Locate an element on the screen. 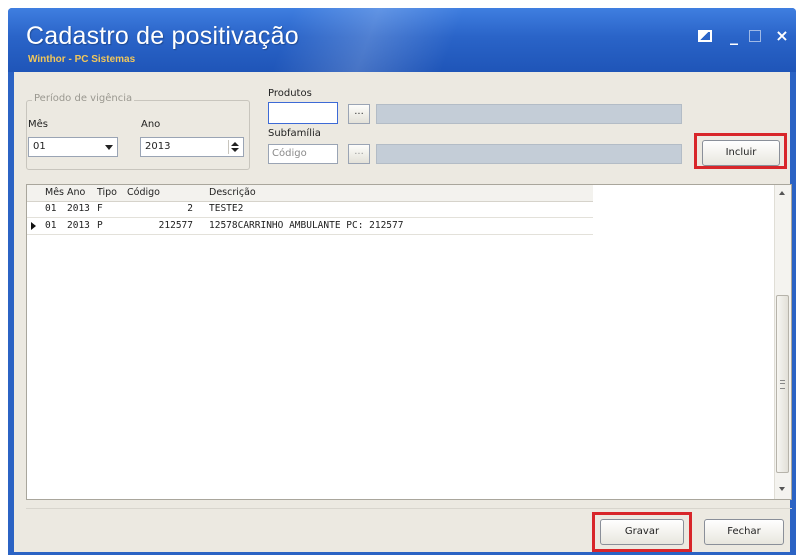 This screenshot has height=557, width=800. minimize-icon: _ is located at coordinates (734, 36).